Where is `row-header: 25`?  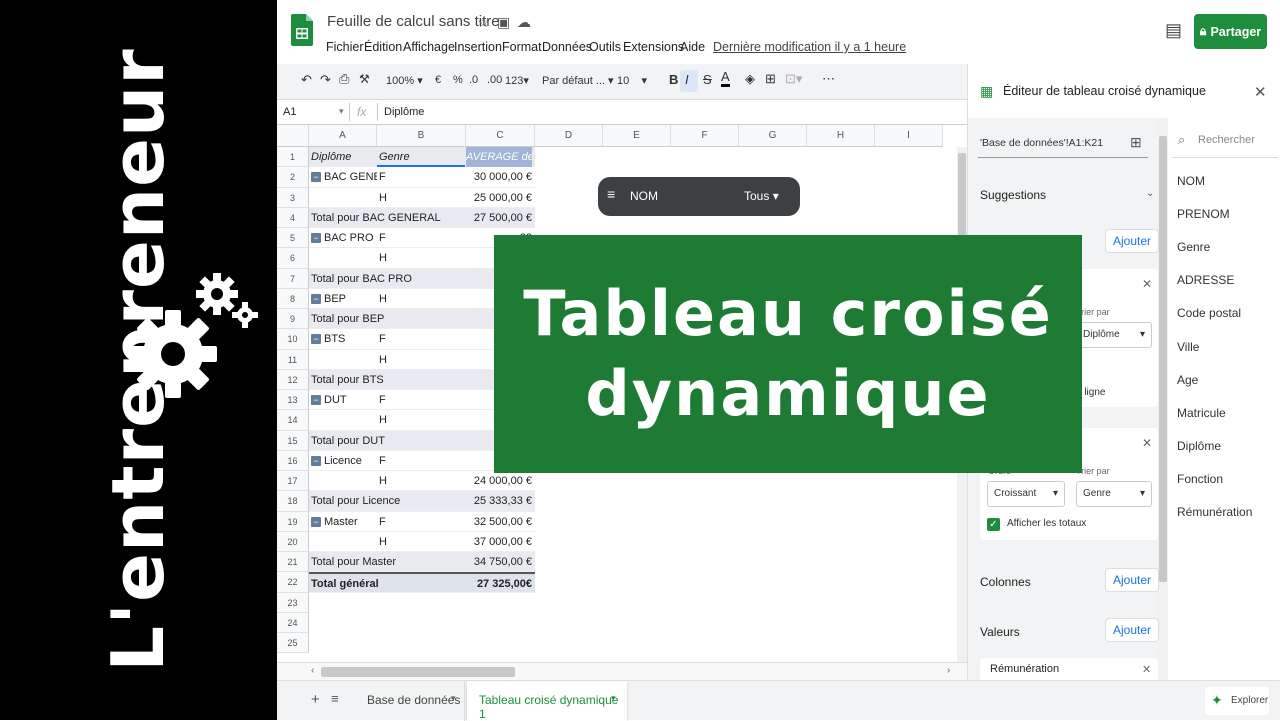
row-header: 25 is located at coordinates (293, 643).